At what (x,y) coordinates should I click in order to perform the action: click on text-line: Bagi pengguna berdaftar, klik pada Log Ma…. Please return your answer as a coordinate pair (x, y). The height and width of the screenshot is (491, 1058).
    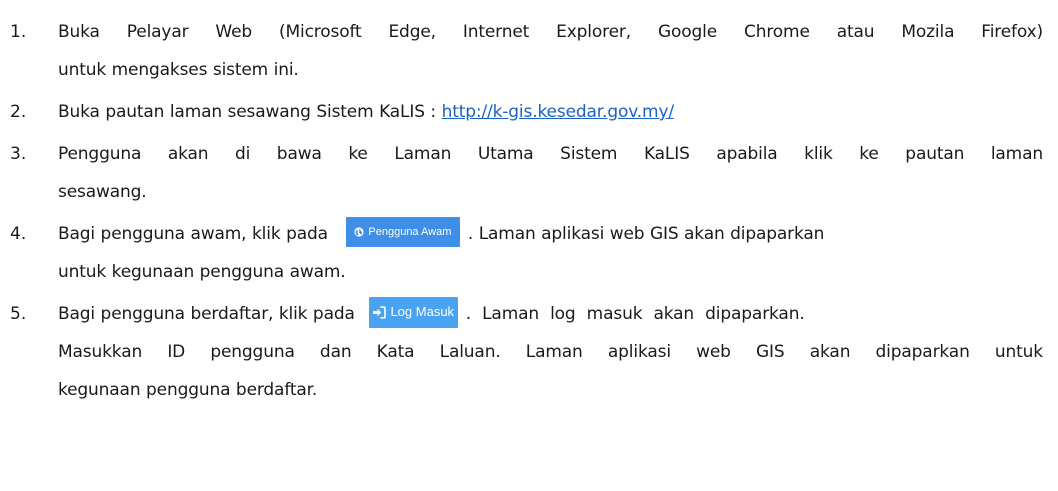
    Looking at the image, I should click on (550, 314).